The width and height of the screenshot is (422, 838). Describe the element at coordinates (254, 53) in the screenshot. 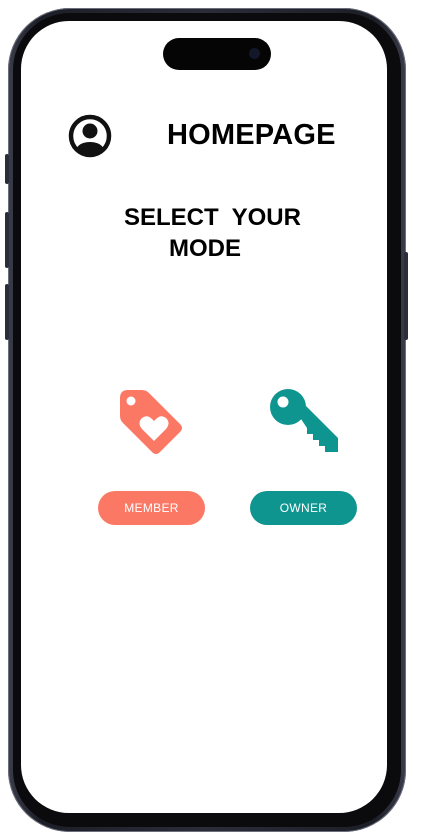

I see `camera-icon` at that location.